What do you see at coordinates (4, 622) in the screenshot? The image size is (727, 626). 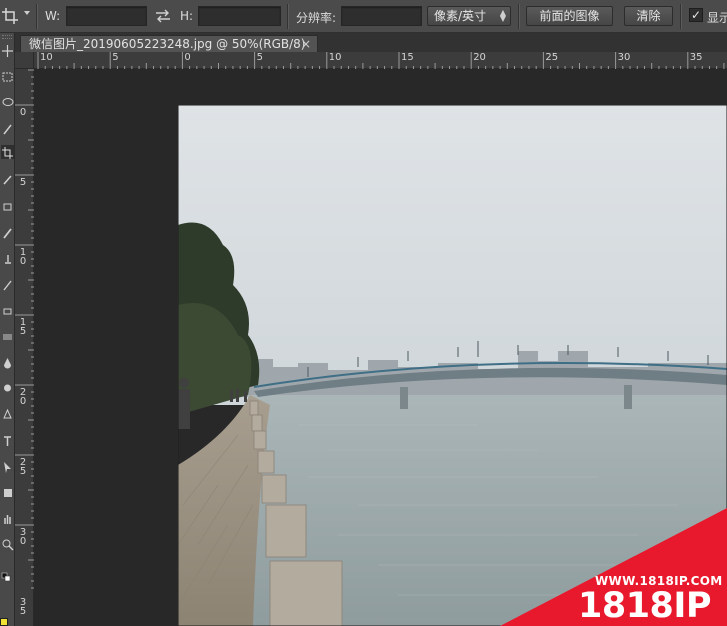 I see `foreground-color-swatch` at bounding box center [4, 622].